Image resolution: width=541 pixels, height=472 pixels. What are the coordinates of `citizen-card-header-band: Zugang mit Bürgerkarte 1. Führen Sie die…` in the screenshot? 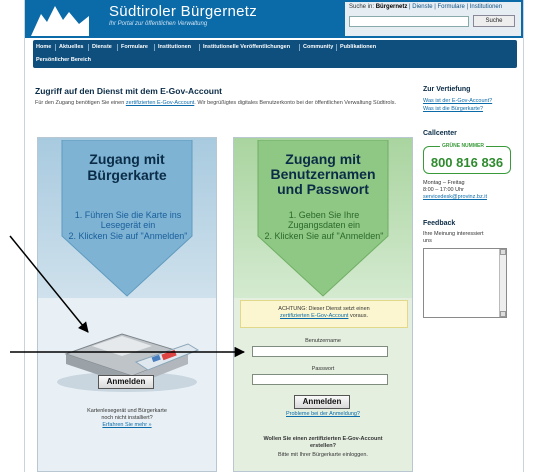 It's located at (127, 218).